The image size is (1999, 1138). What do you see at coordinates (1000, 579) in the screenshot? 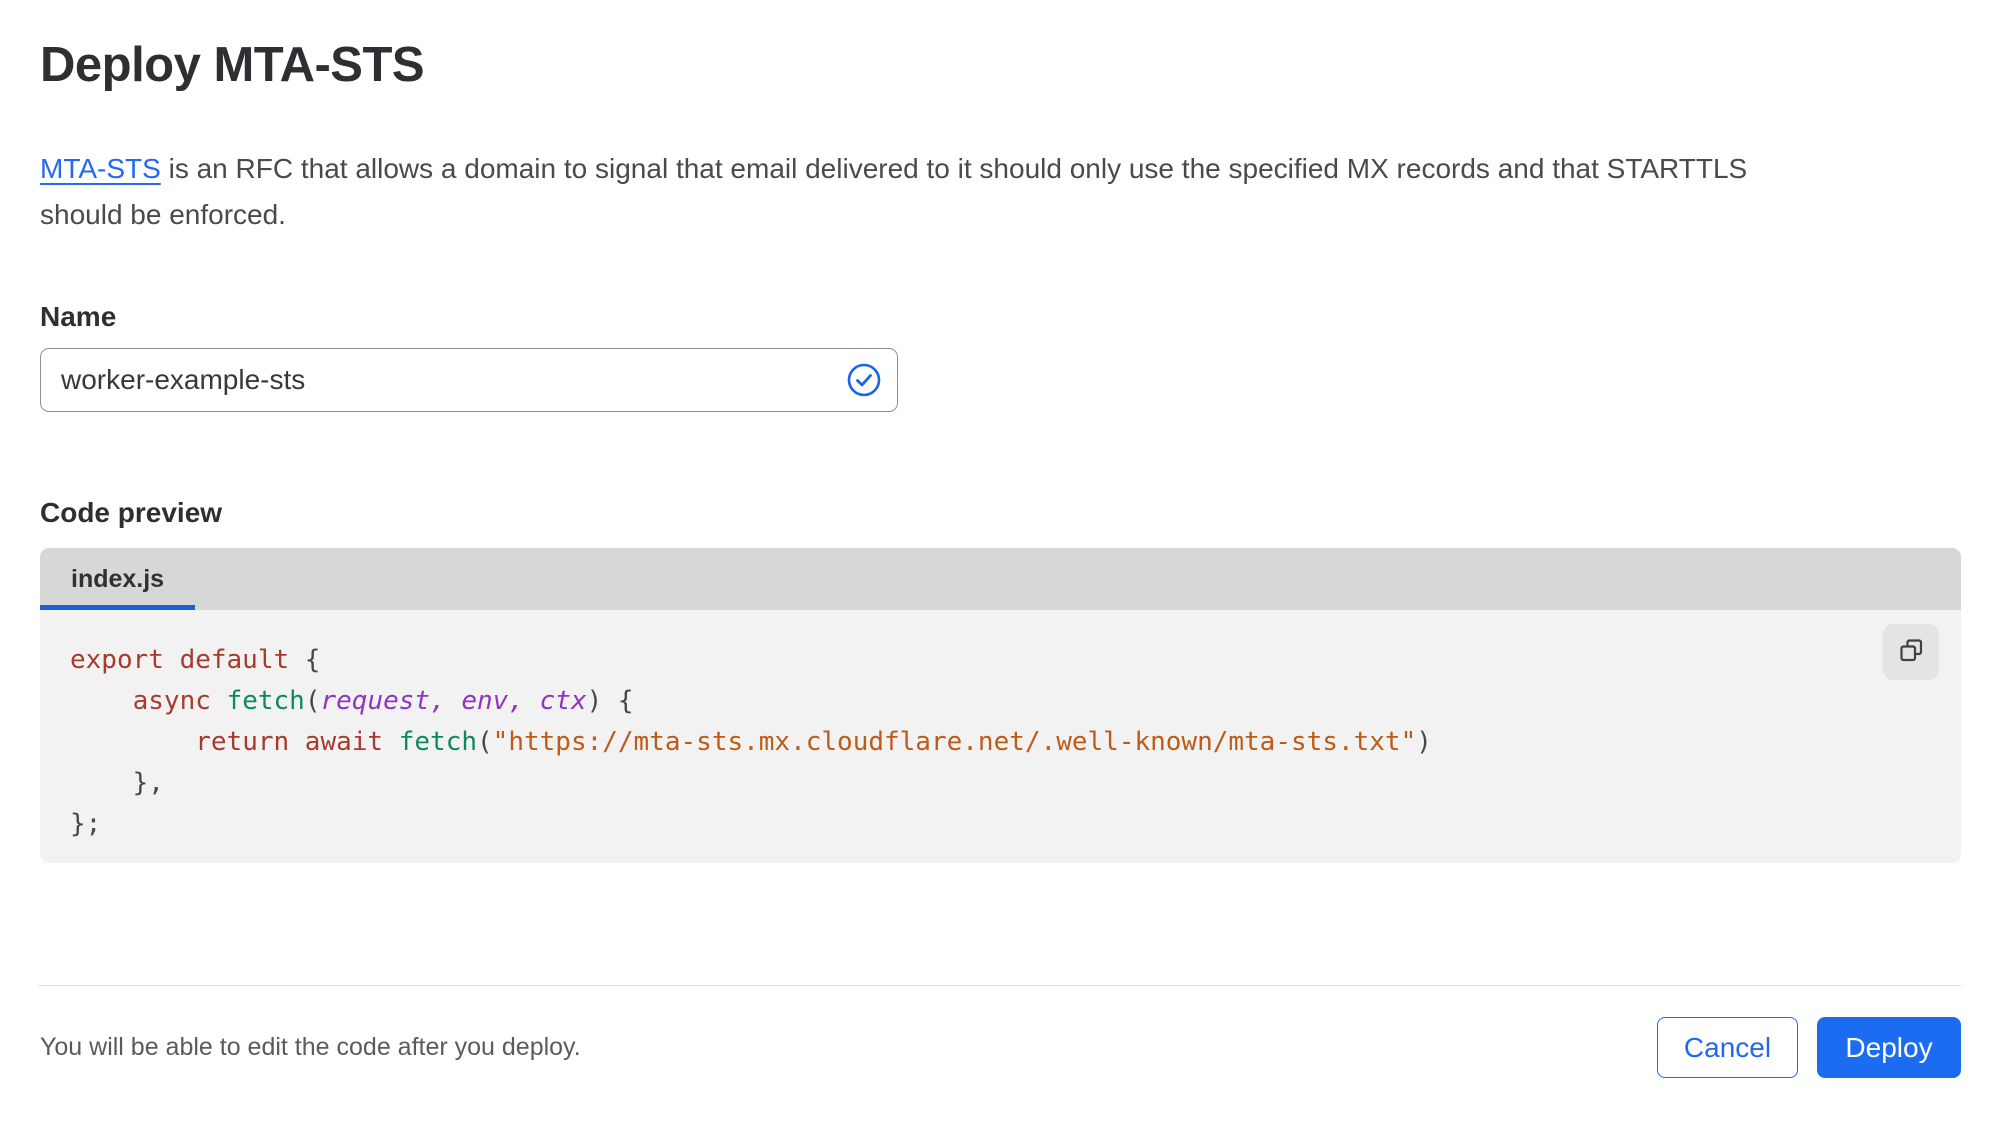
I see `code-tab-bar: index.js` at bounding box center [1000, 579].